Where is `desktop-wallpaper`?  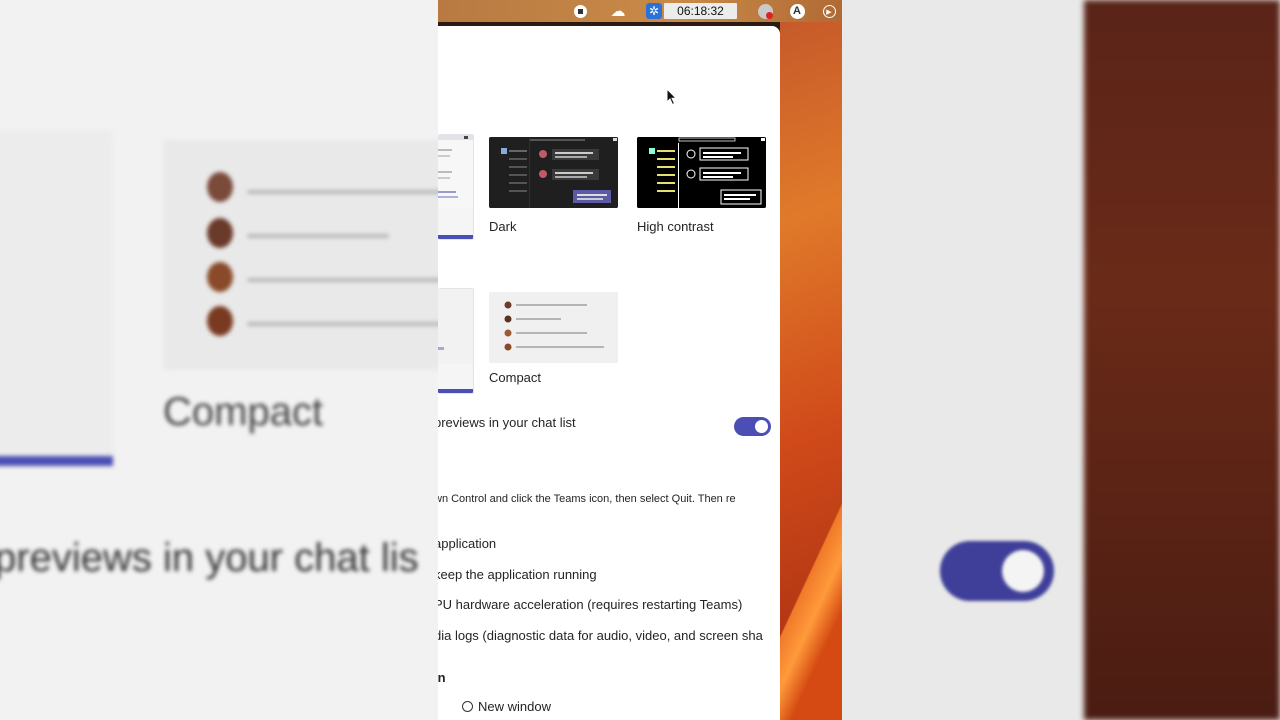
desktop-wallpaper is located at coordinates (811, 360).